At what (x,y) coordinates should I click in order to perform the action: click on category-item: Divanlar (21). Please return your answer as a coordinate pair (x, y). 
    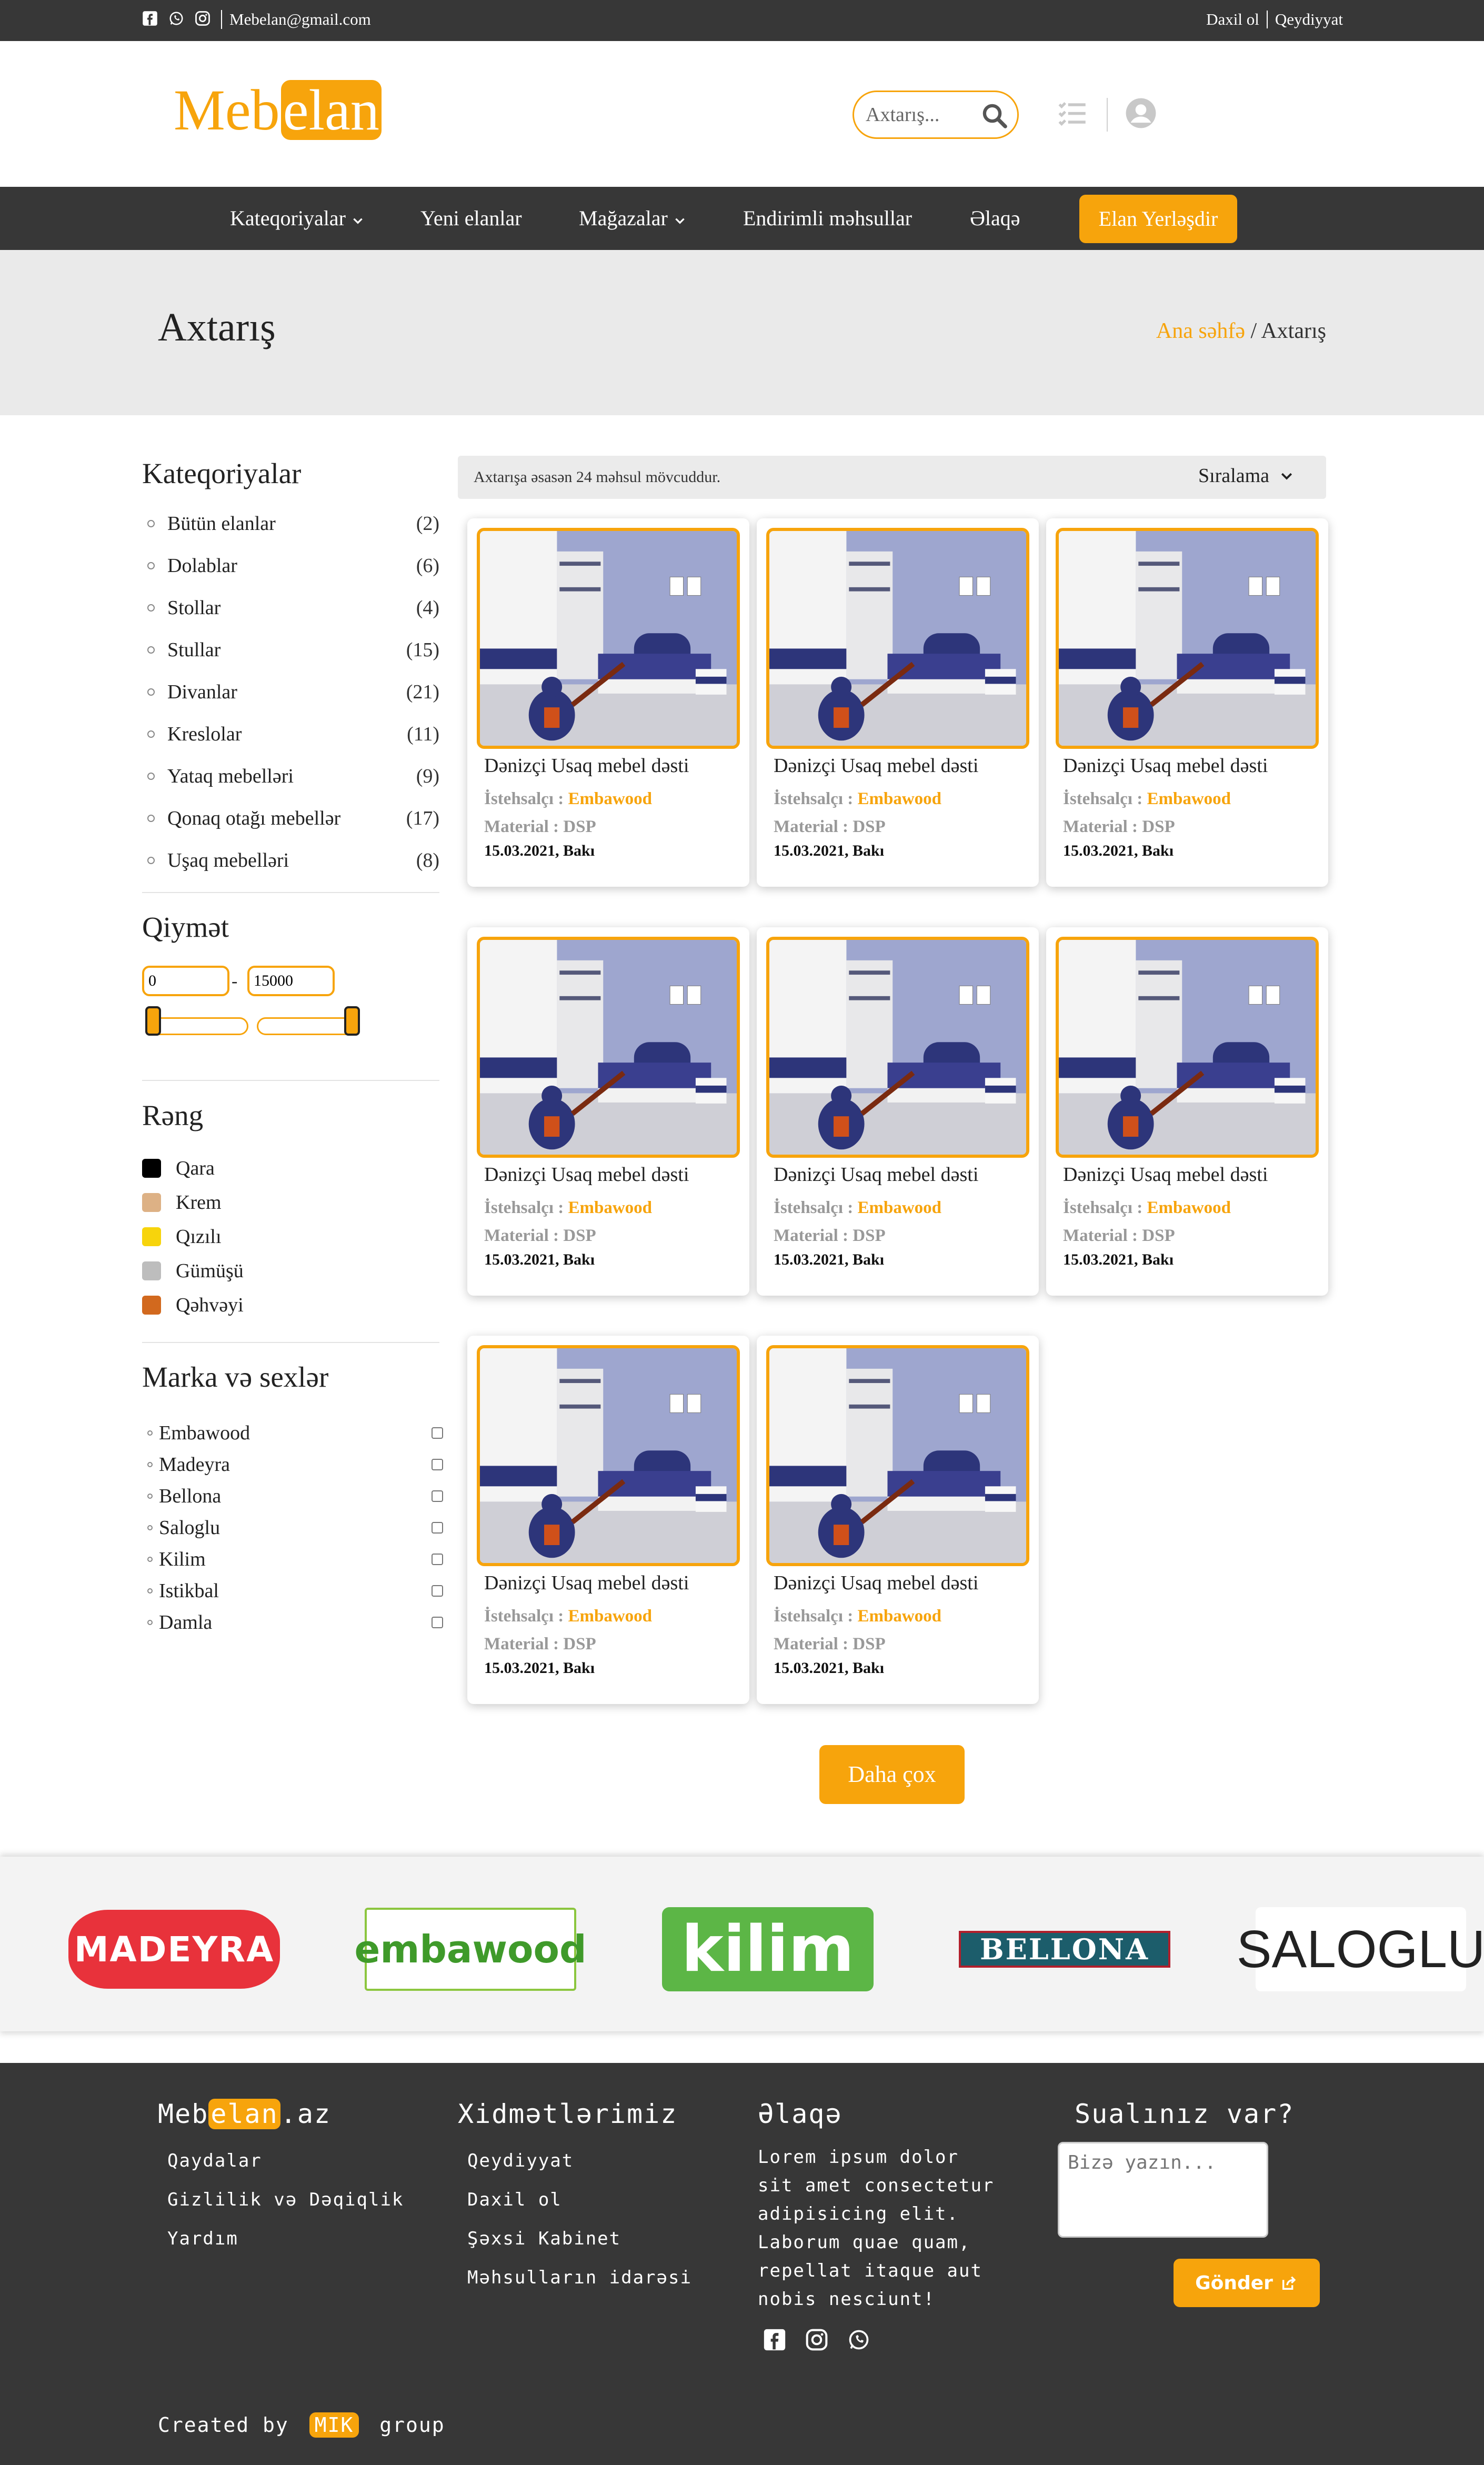
    Looking at the image, I should click on (290, 692).